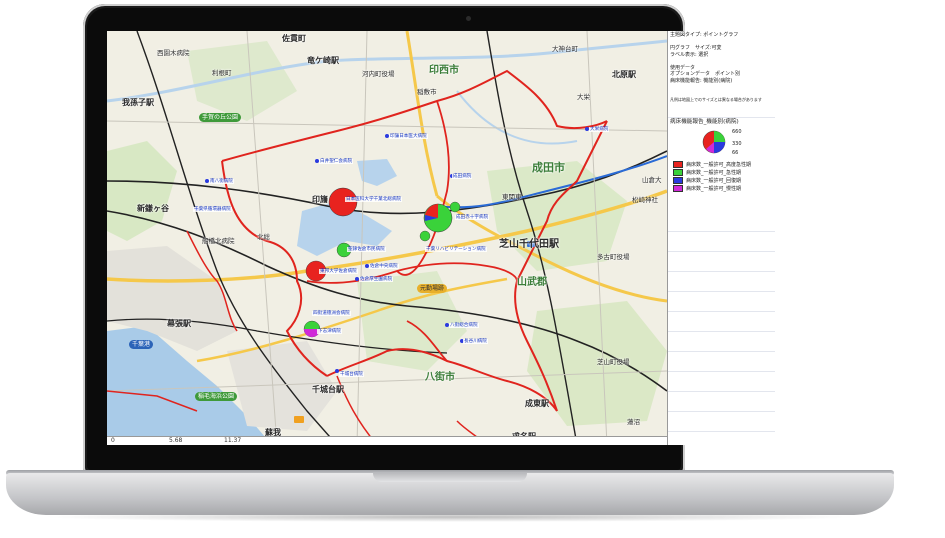 This screenshot has height=538, width=945. What do you see at coordinates (138, 102) in the screenshot?
I see `place-label: 我孫子駅` at bounding box center [138, 102].